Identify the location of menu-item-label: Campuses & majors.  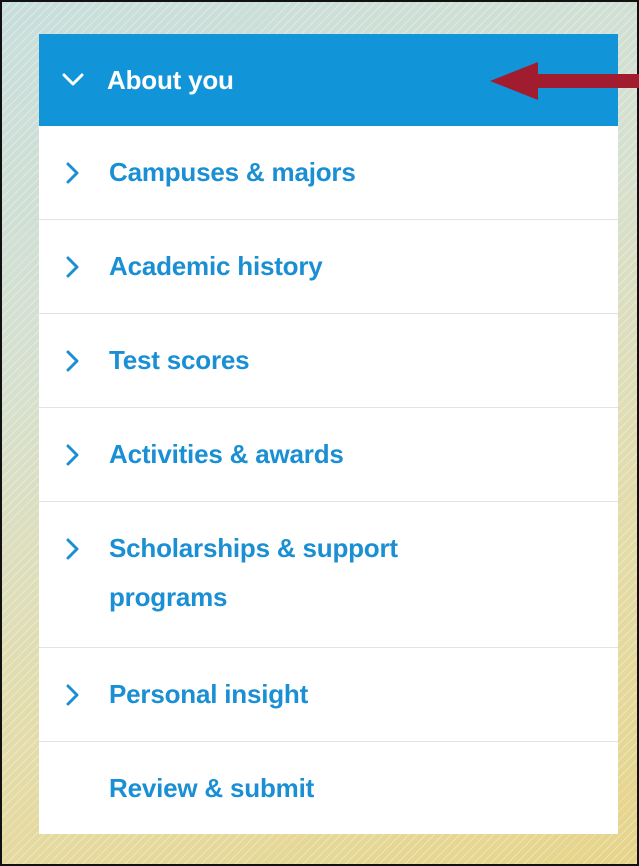
(232, 172).